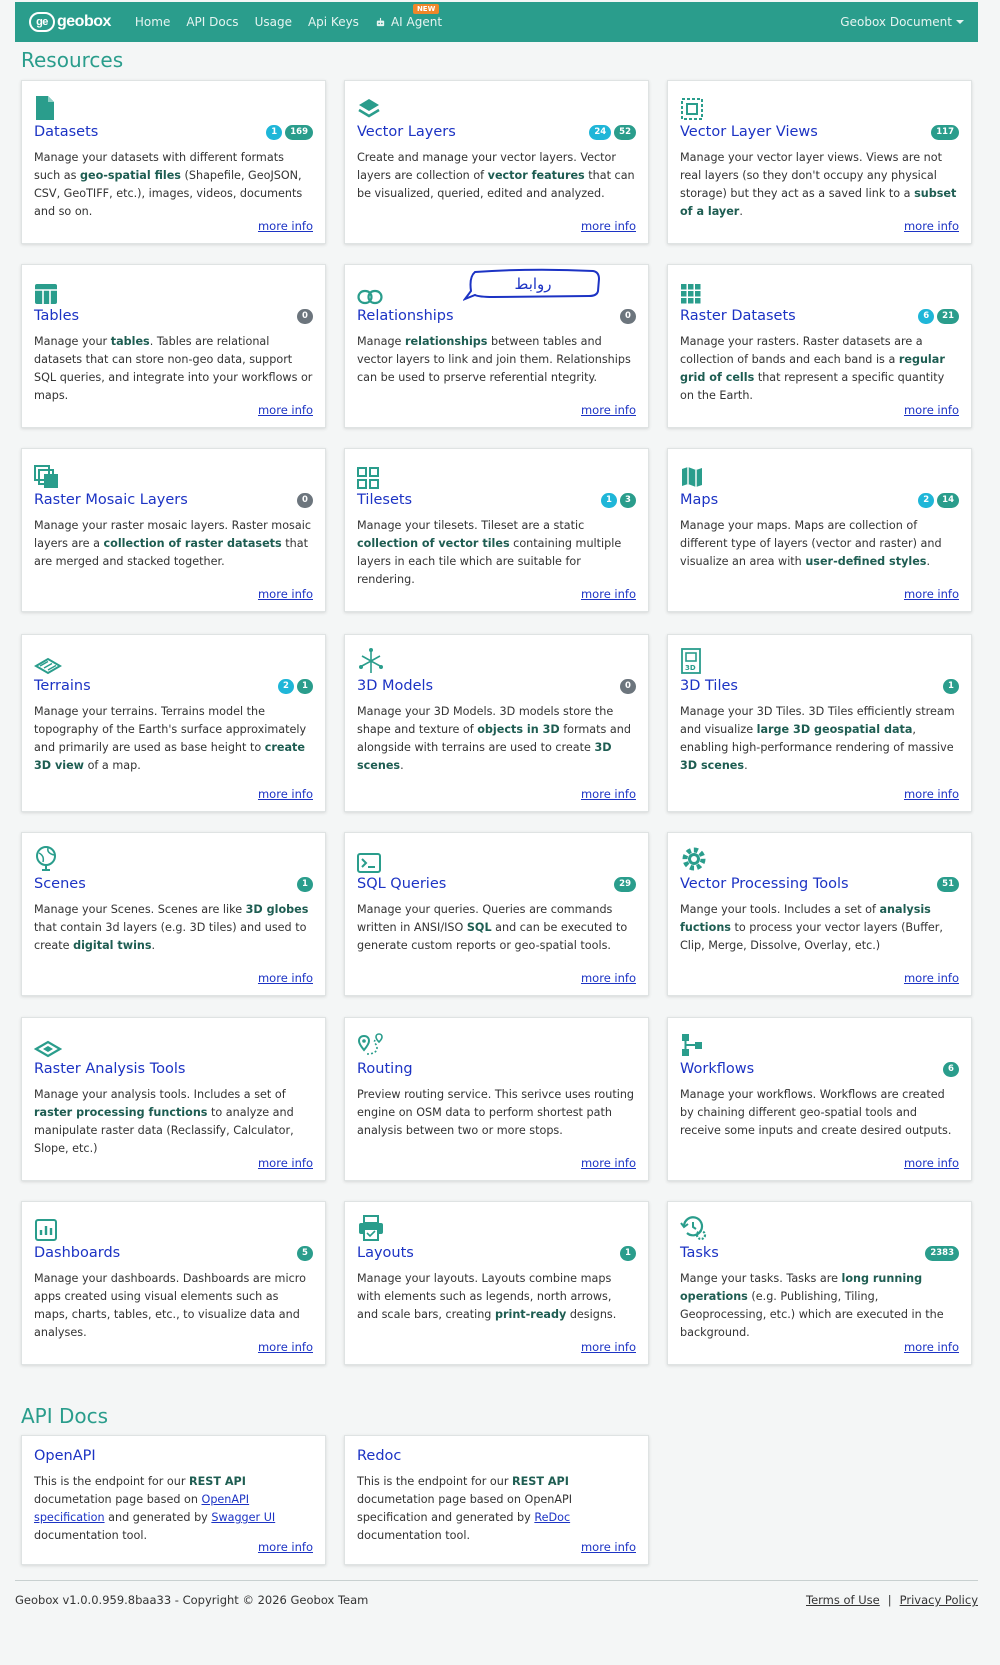  What do you see at coordinates (926, 500) in the screenshot?
I see `count-badge: 2` at bounding box center [926, 500].